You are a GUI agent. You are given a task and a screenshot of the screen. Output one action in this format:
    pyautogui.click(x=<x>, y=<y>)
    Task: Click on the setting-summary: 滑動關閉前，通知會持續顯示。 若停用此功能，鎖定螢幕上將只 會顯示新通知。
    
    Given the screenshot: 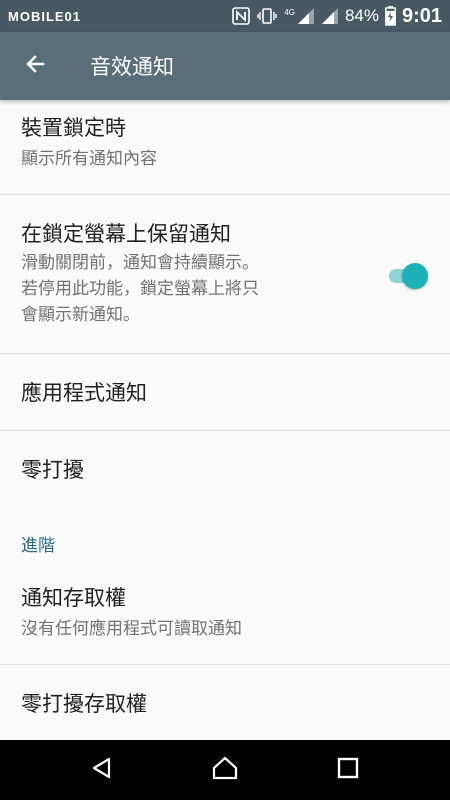 What is the action you would take?
    pyautogui.click(x=235, y=289)
    